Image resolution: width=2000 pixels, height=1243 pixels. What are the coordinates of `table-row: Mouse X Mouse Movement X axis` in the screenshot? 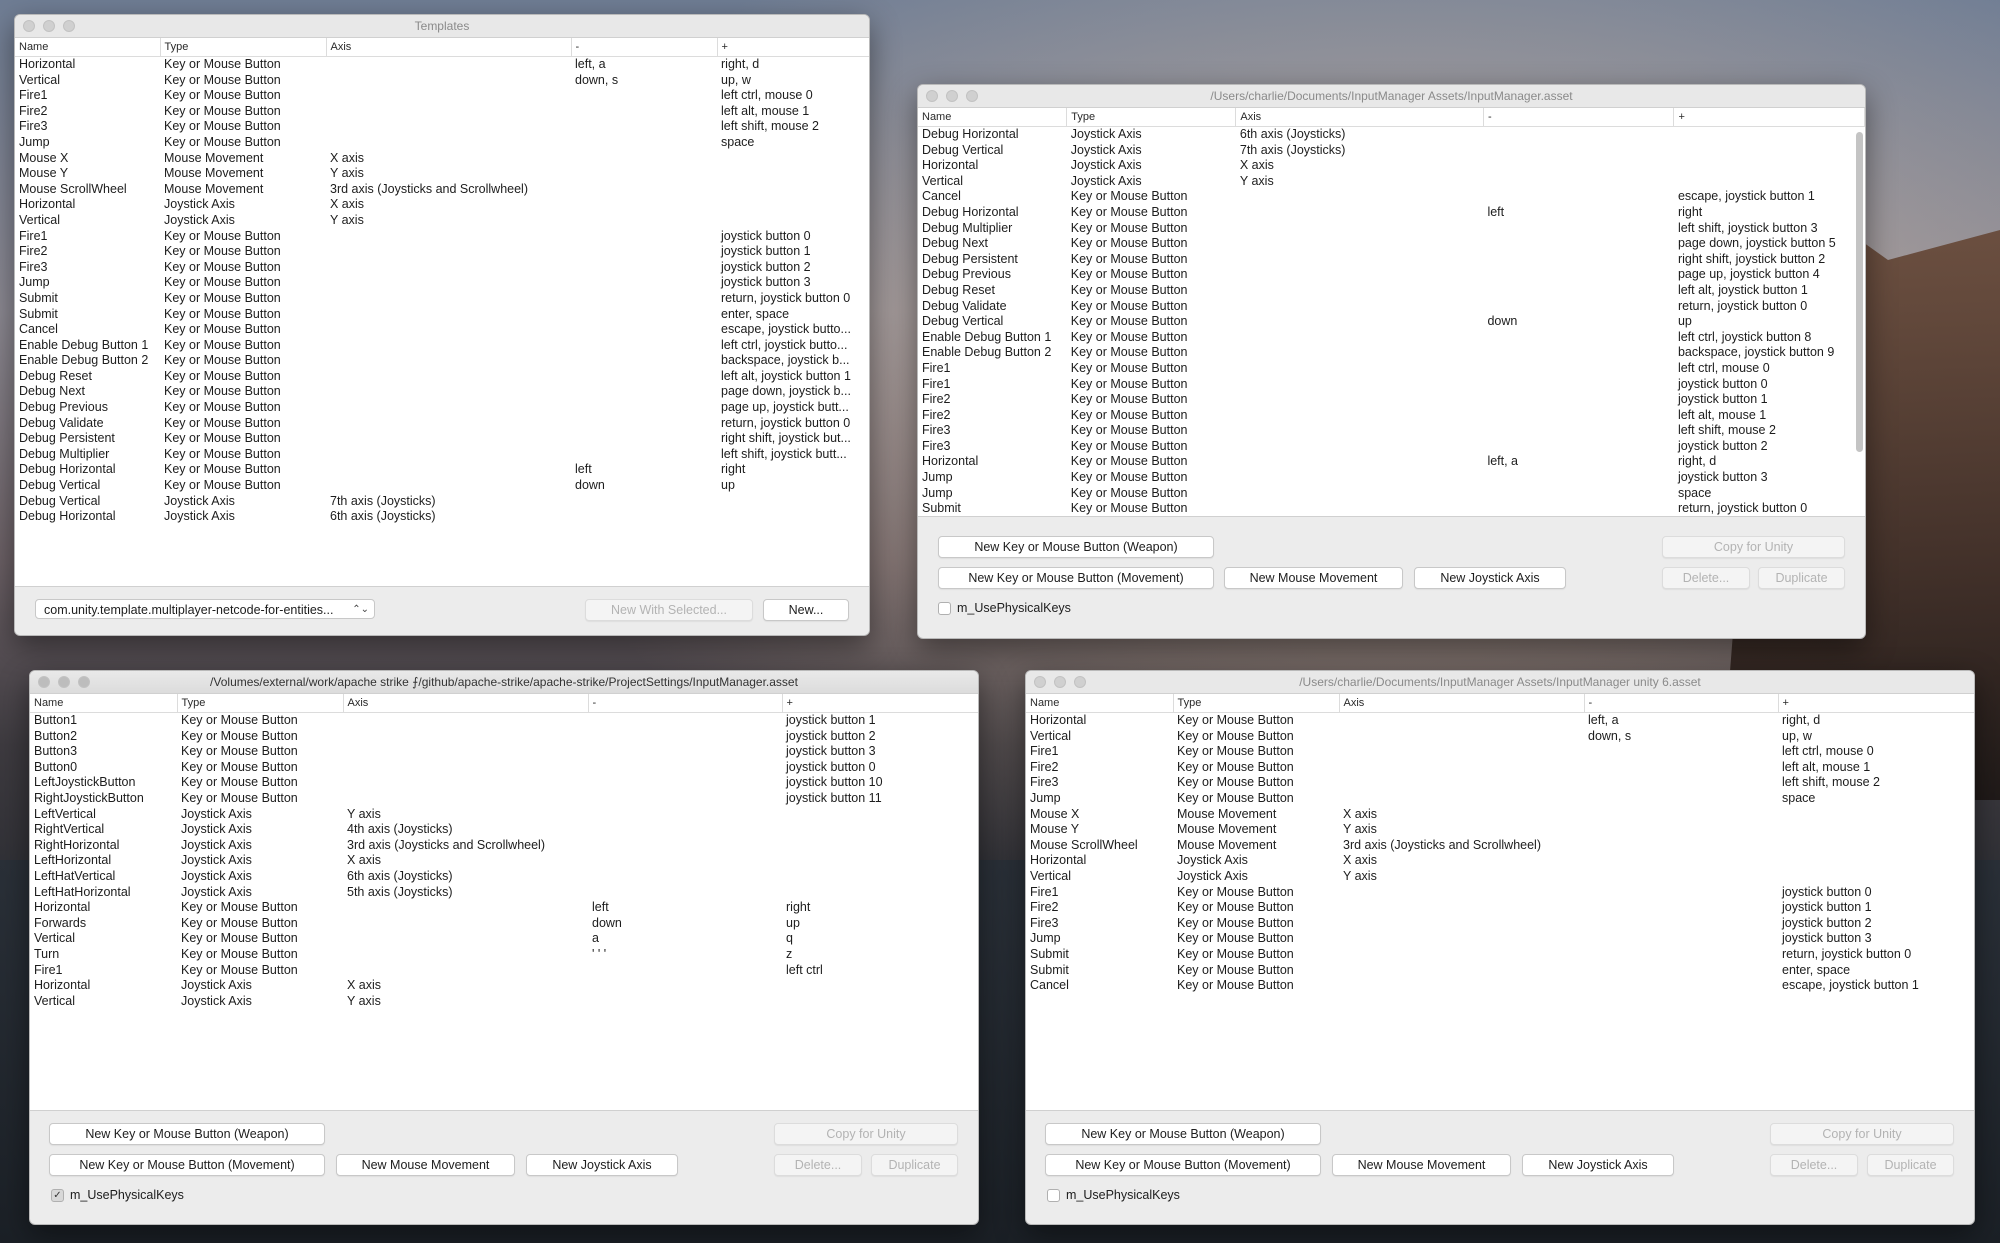 It's located at (442, 159).